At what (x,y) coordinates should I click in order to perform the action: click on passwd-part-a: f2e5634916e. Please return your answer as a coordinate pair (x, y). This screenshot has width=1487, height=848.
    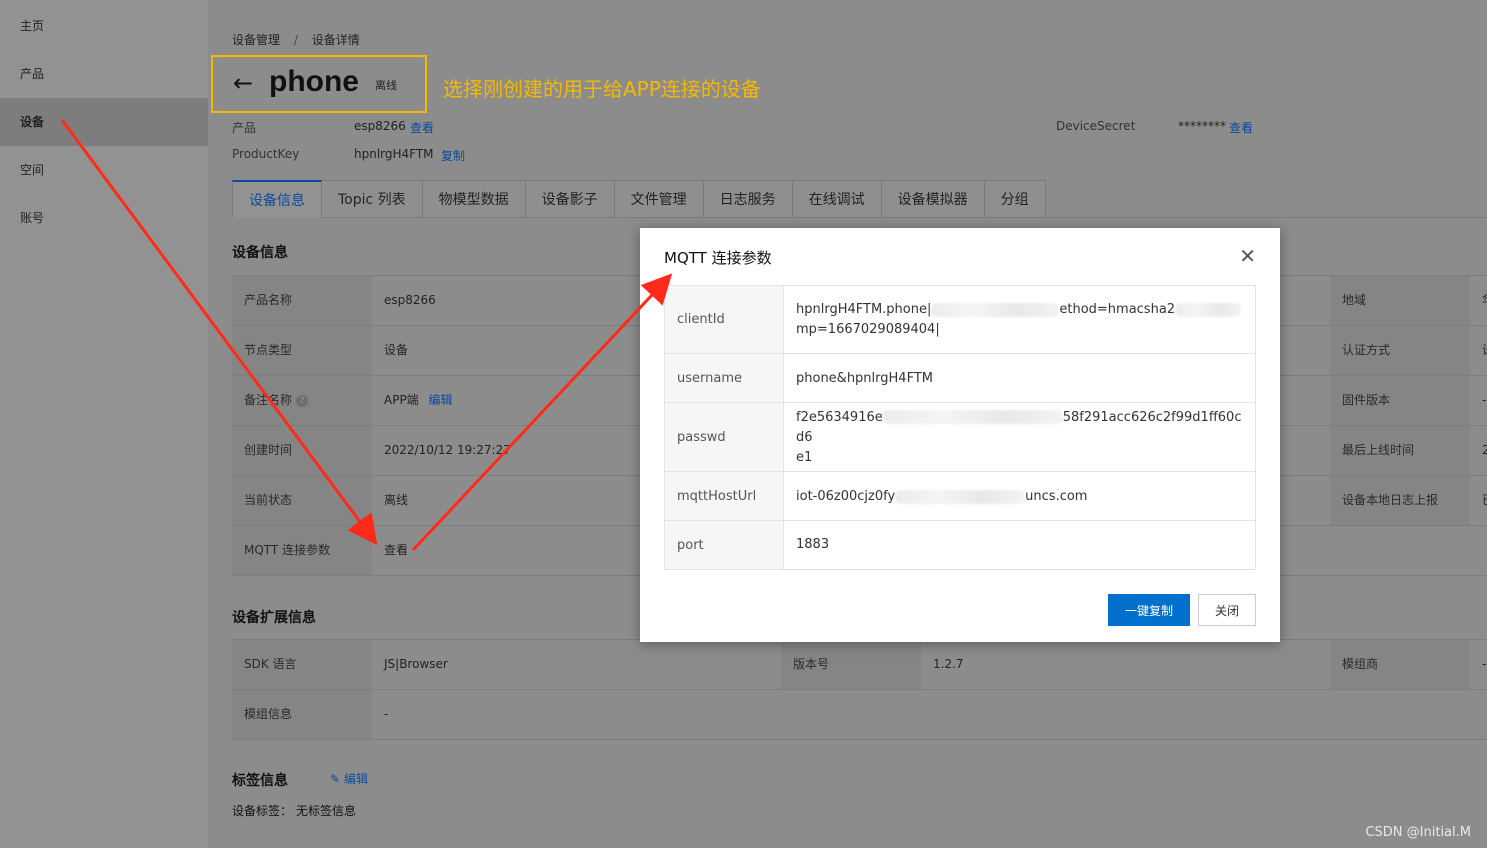
    Looking at the image, I should click on (839, 417).